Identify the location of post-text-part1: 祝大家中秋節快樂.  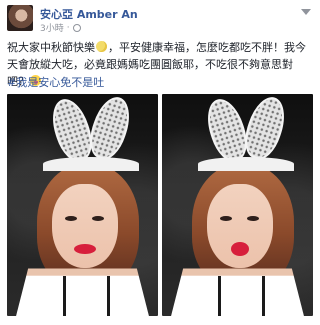
(51, 47).